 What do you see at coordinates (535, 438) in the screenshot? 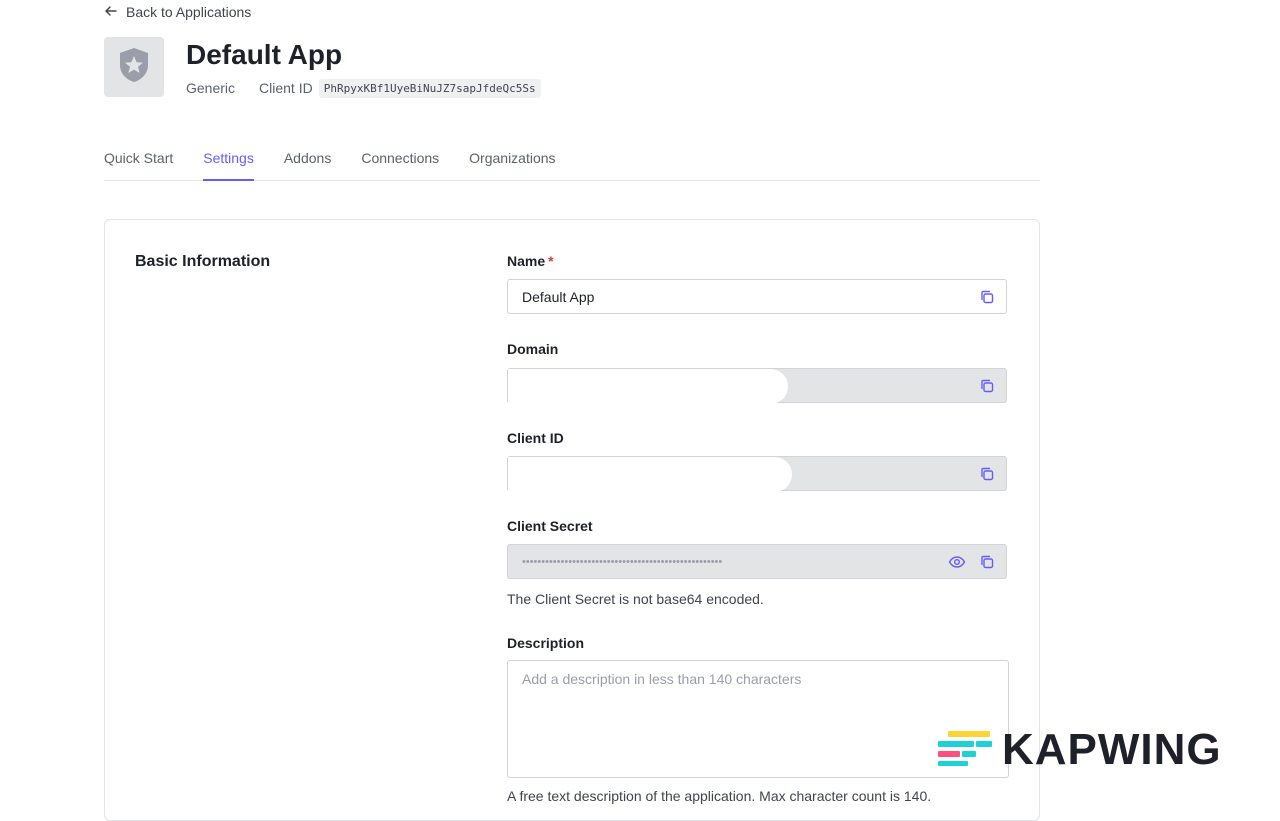
I see `client-id-field-label: Client ID` at bounding box center [535, 438].